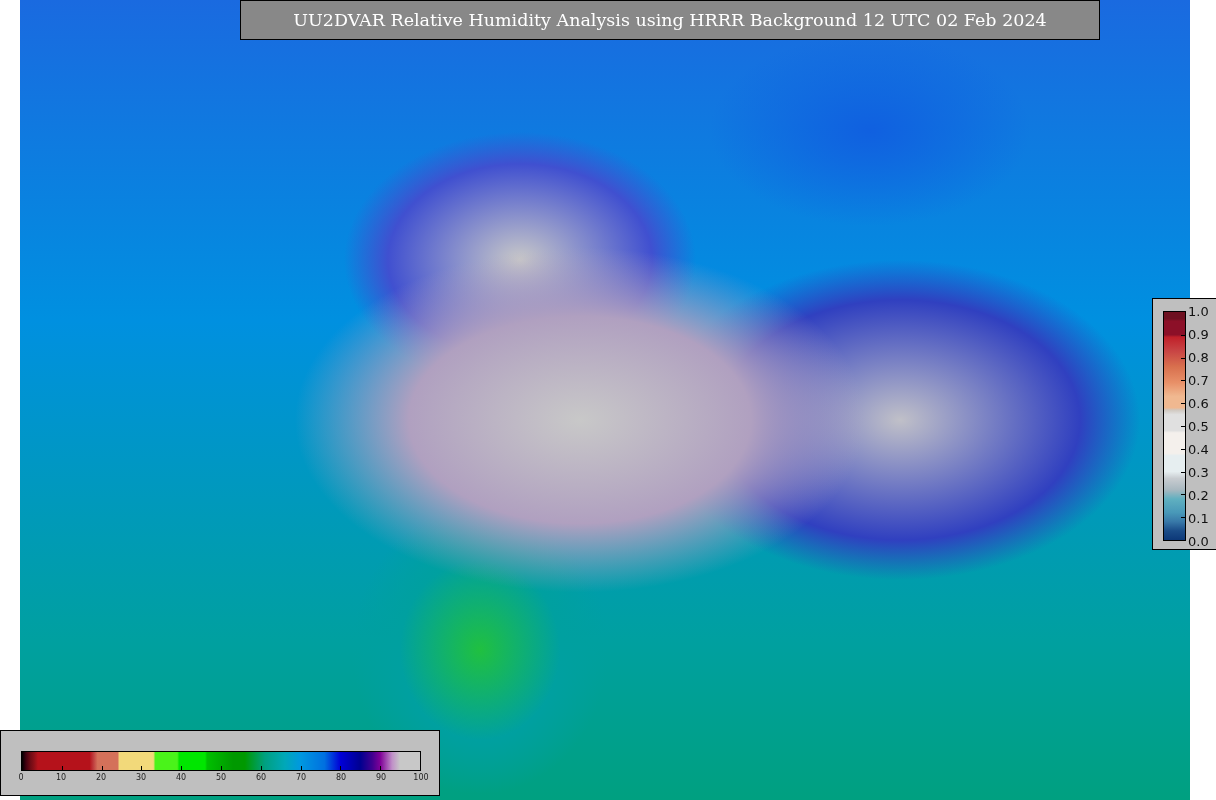 This screenshot has height=800, width=1216. Describe the element at coordinates (141, 778) in the screenshot. I see `tick-label: 30` at that location.